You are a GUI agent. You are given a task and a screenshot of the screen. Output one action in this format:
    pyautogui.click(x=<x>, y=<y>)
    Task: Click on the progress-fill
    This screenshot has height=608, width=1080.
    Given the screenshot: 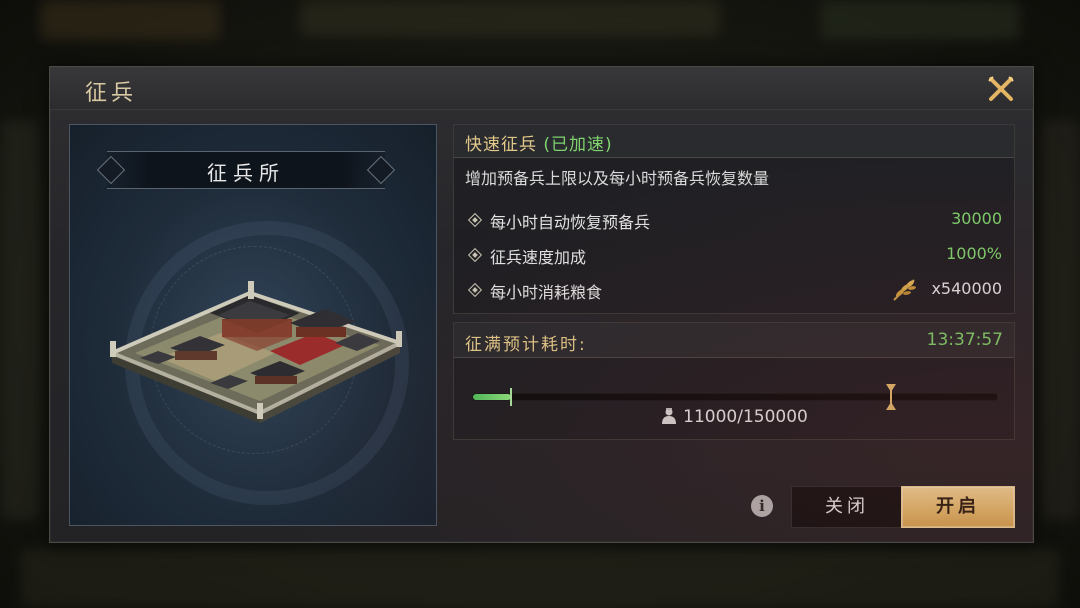 What is the action you would take?
    pyautogui.click(x=492, y=397)
    